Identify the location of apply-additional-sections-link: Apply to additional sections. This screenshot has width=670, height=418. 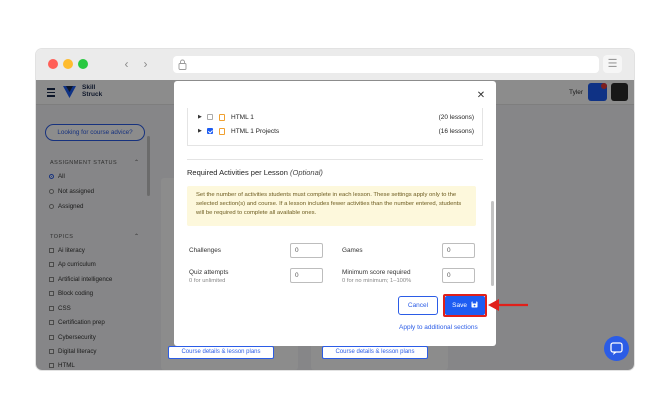
(438, 327).